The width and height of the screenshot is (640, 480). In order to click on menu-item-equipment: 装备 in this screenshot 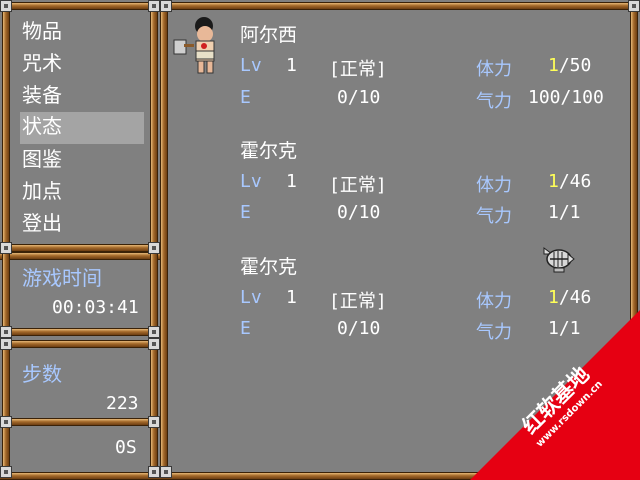, I will do `click(82, 97)`.